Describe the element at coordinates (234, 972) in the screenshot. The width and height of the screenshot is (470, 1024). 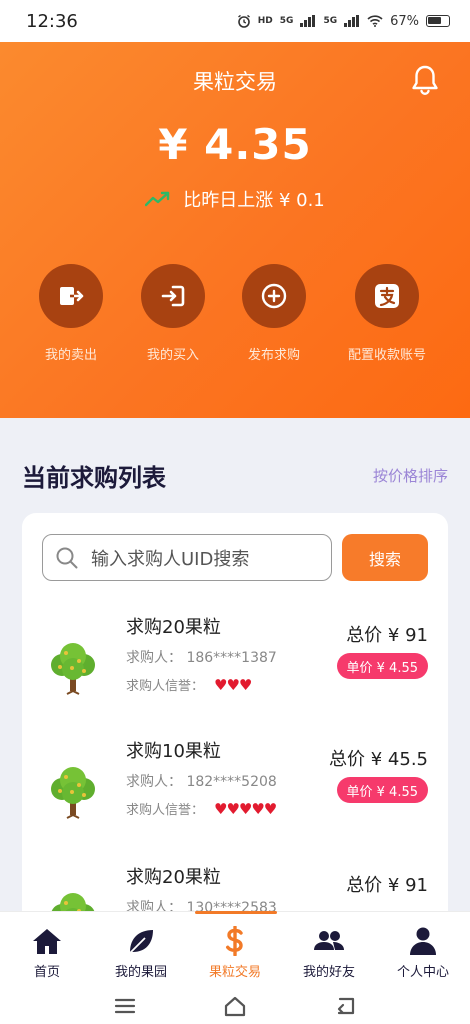
I see `tab-label: 果粒交易` at that location.